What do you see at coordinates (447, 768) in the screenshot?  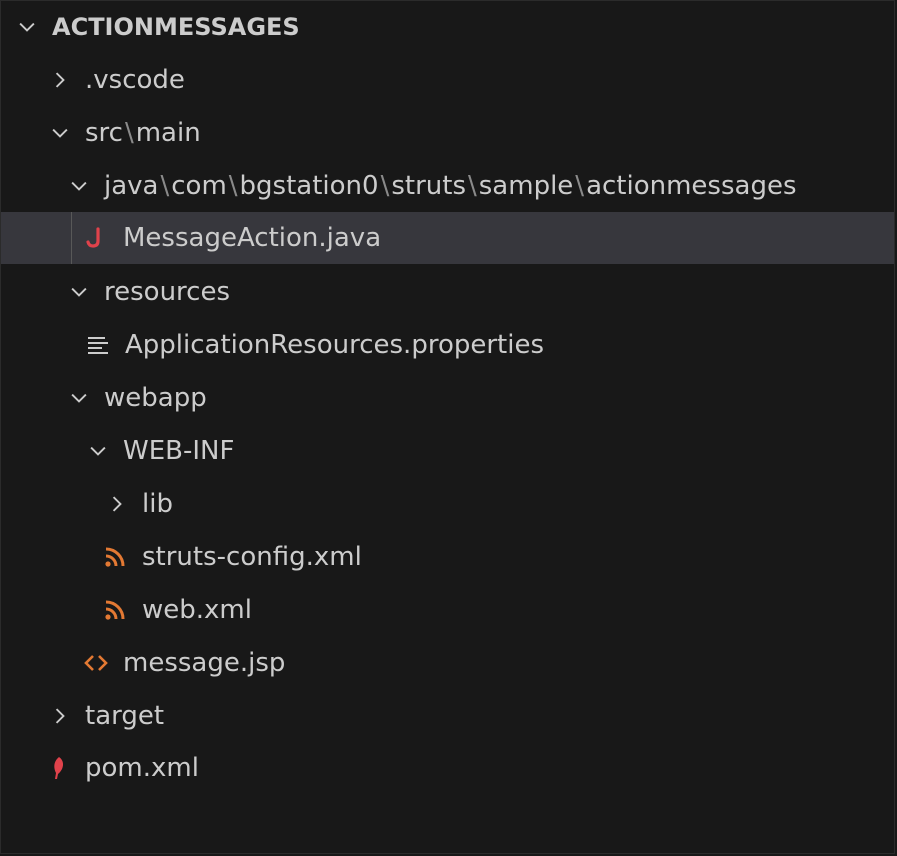 I see `tree-item-pom-xml: pom.xml` at bounding box center [447, 768].